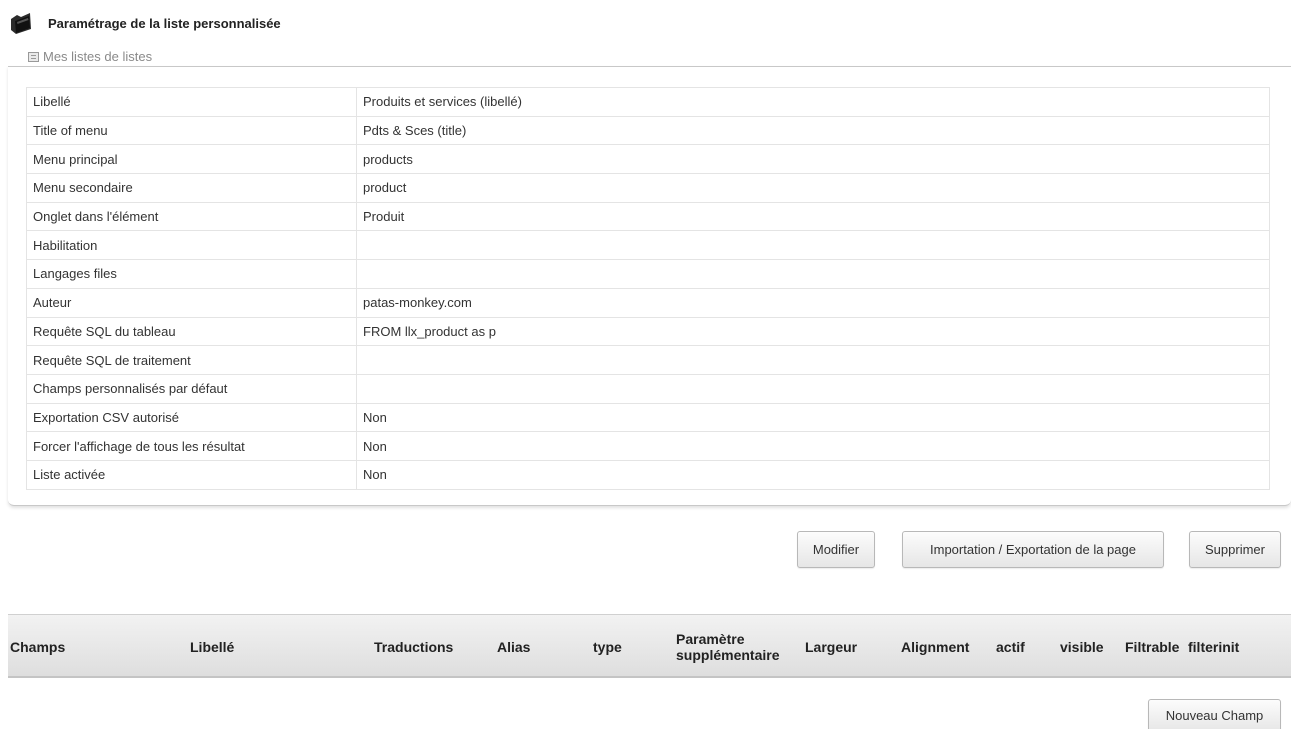 The height and width of the screenshot is (729, 1291). I want to click on row-value: Produits et services (libellé), so click(813, 102).